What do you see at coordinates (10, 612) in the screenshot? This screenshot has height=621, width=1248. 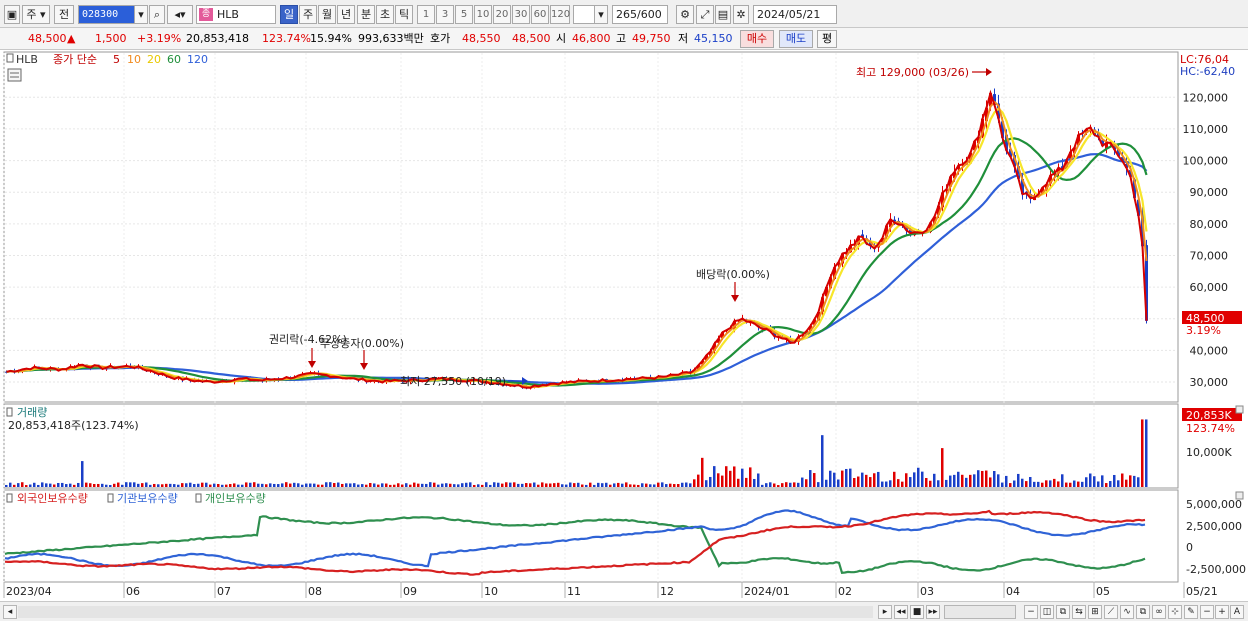 I see `scroll-left-icon: ◂` at bounding box center [10, 612].